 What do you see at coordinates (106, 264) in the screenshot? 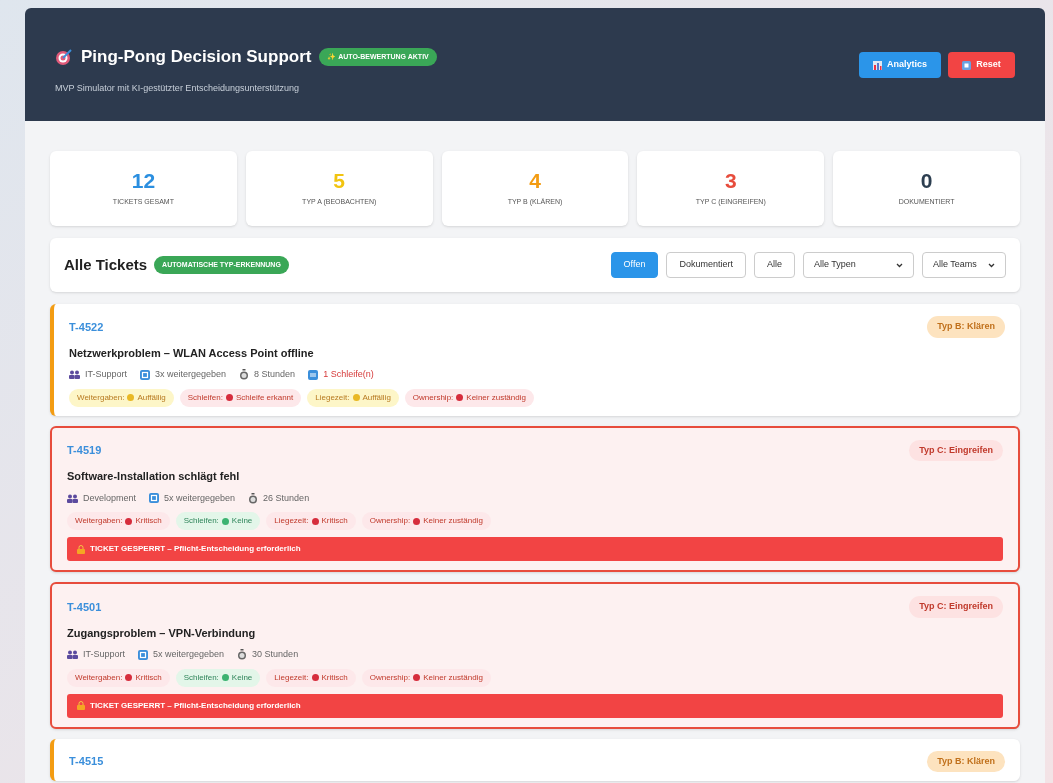
I see `section-title: Alle Tickets` at bounding box center [106, 264].